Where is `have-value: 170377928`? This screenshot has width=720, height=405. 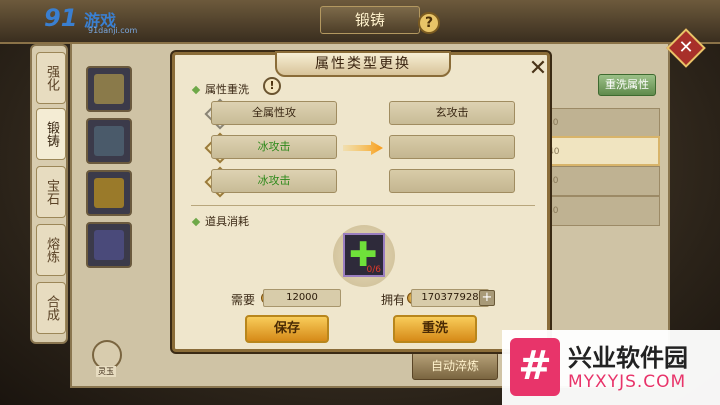
have-value: 170377928 is located at coordinates (450, 298).